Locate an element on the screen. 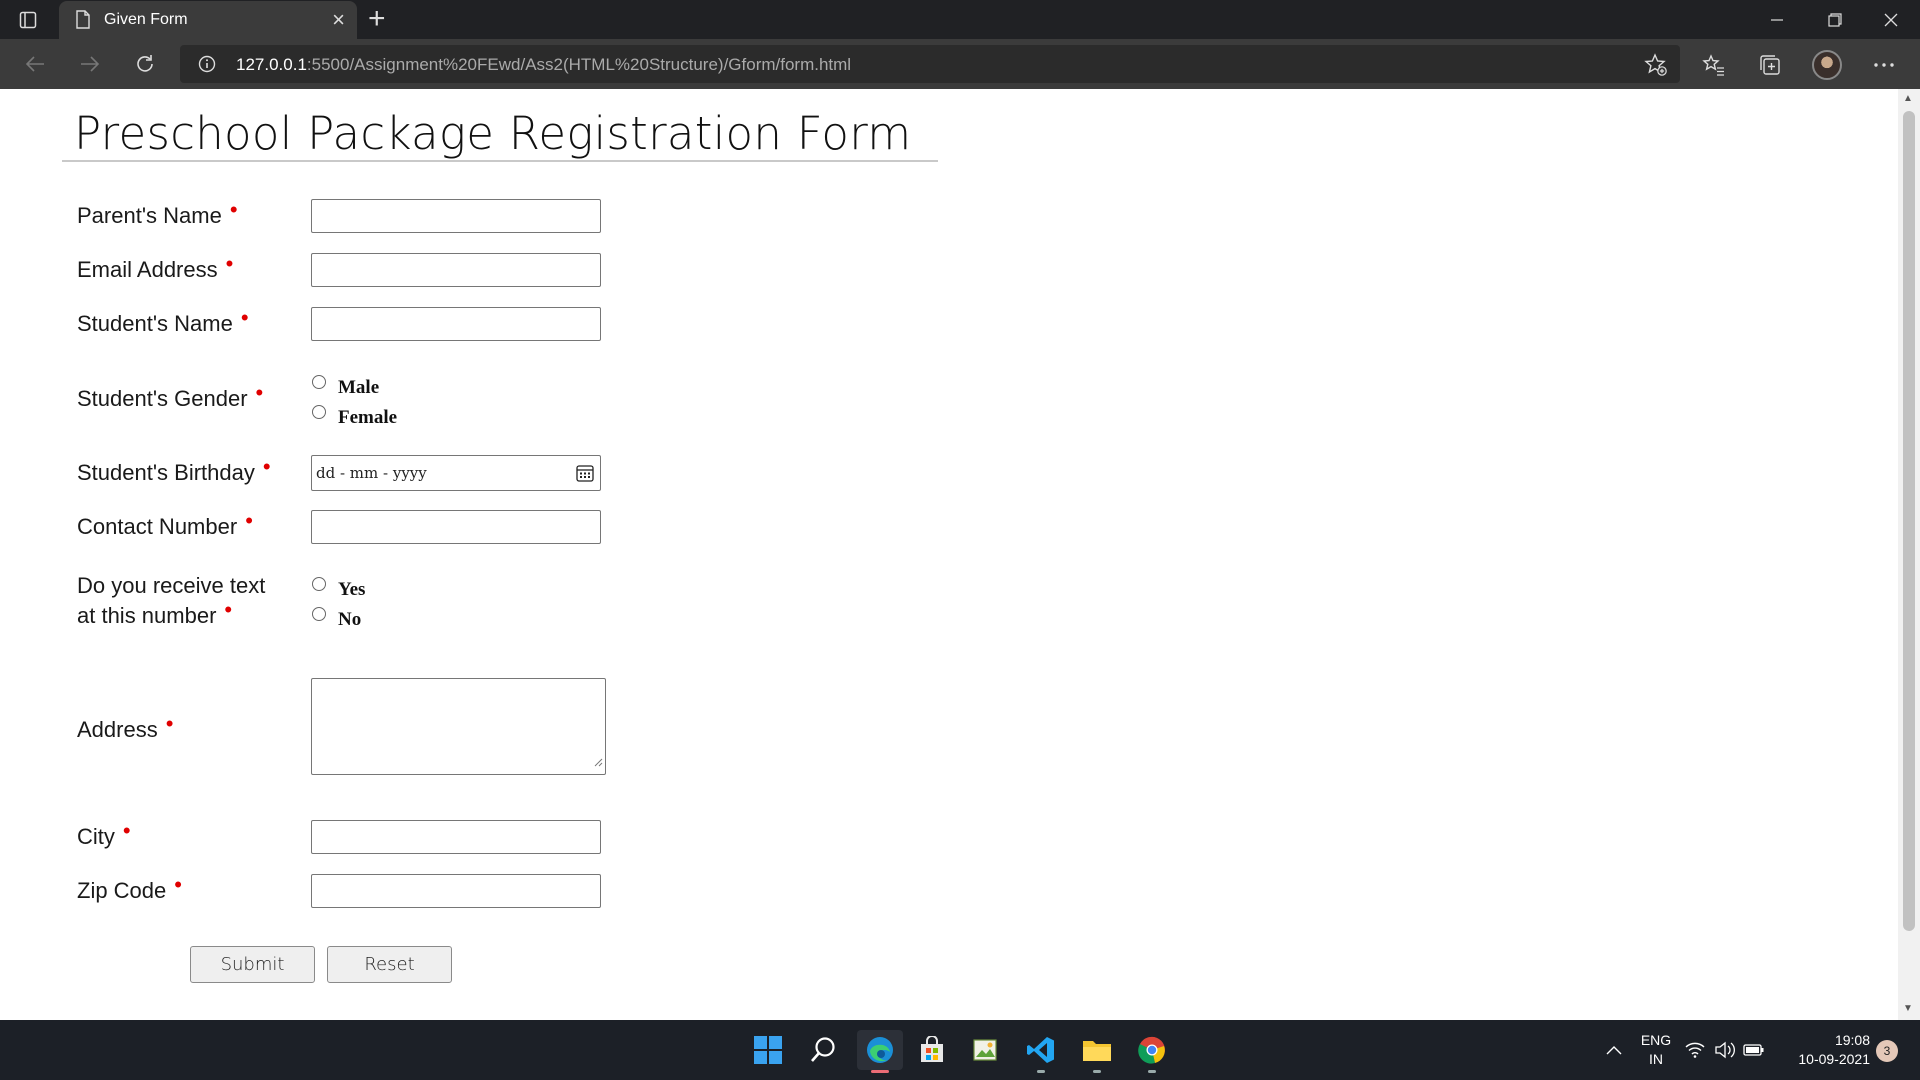 Image resolution: width=1920 pixels, height=1080 pixels. receive-text-label: Do you receive text at this number • is located at coordinates (171, 600).